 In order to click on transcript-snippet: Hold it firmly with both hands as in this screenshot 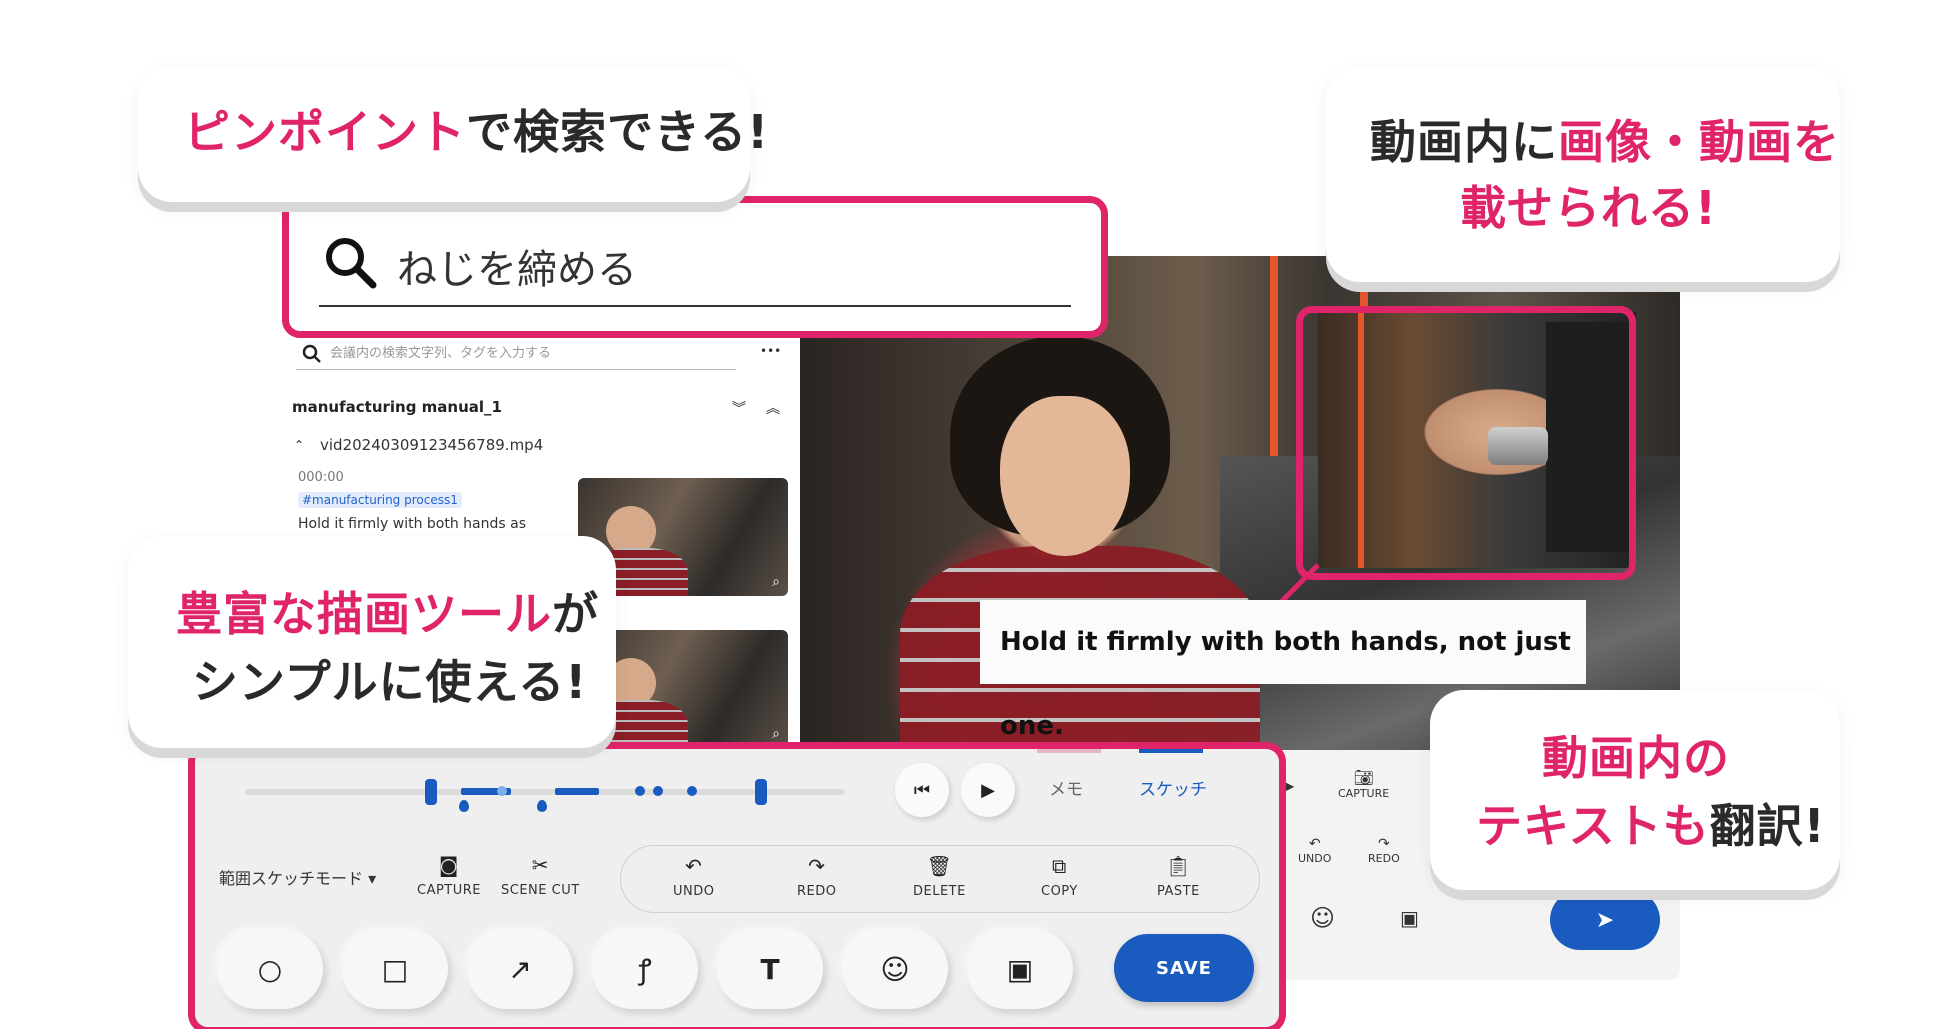, I will do `click(412, 524)`.